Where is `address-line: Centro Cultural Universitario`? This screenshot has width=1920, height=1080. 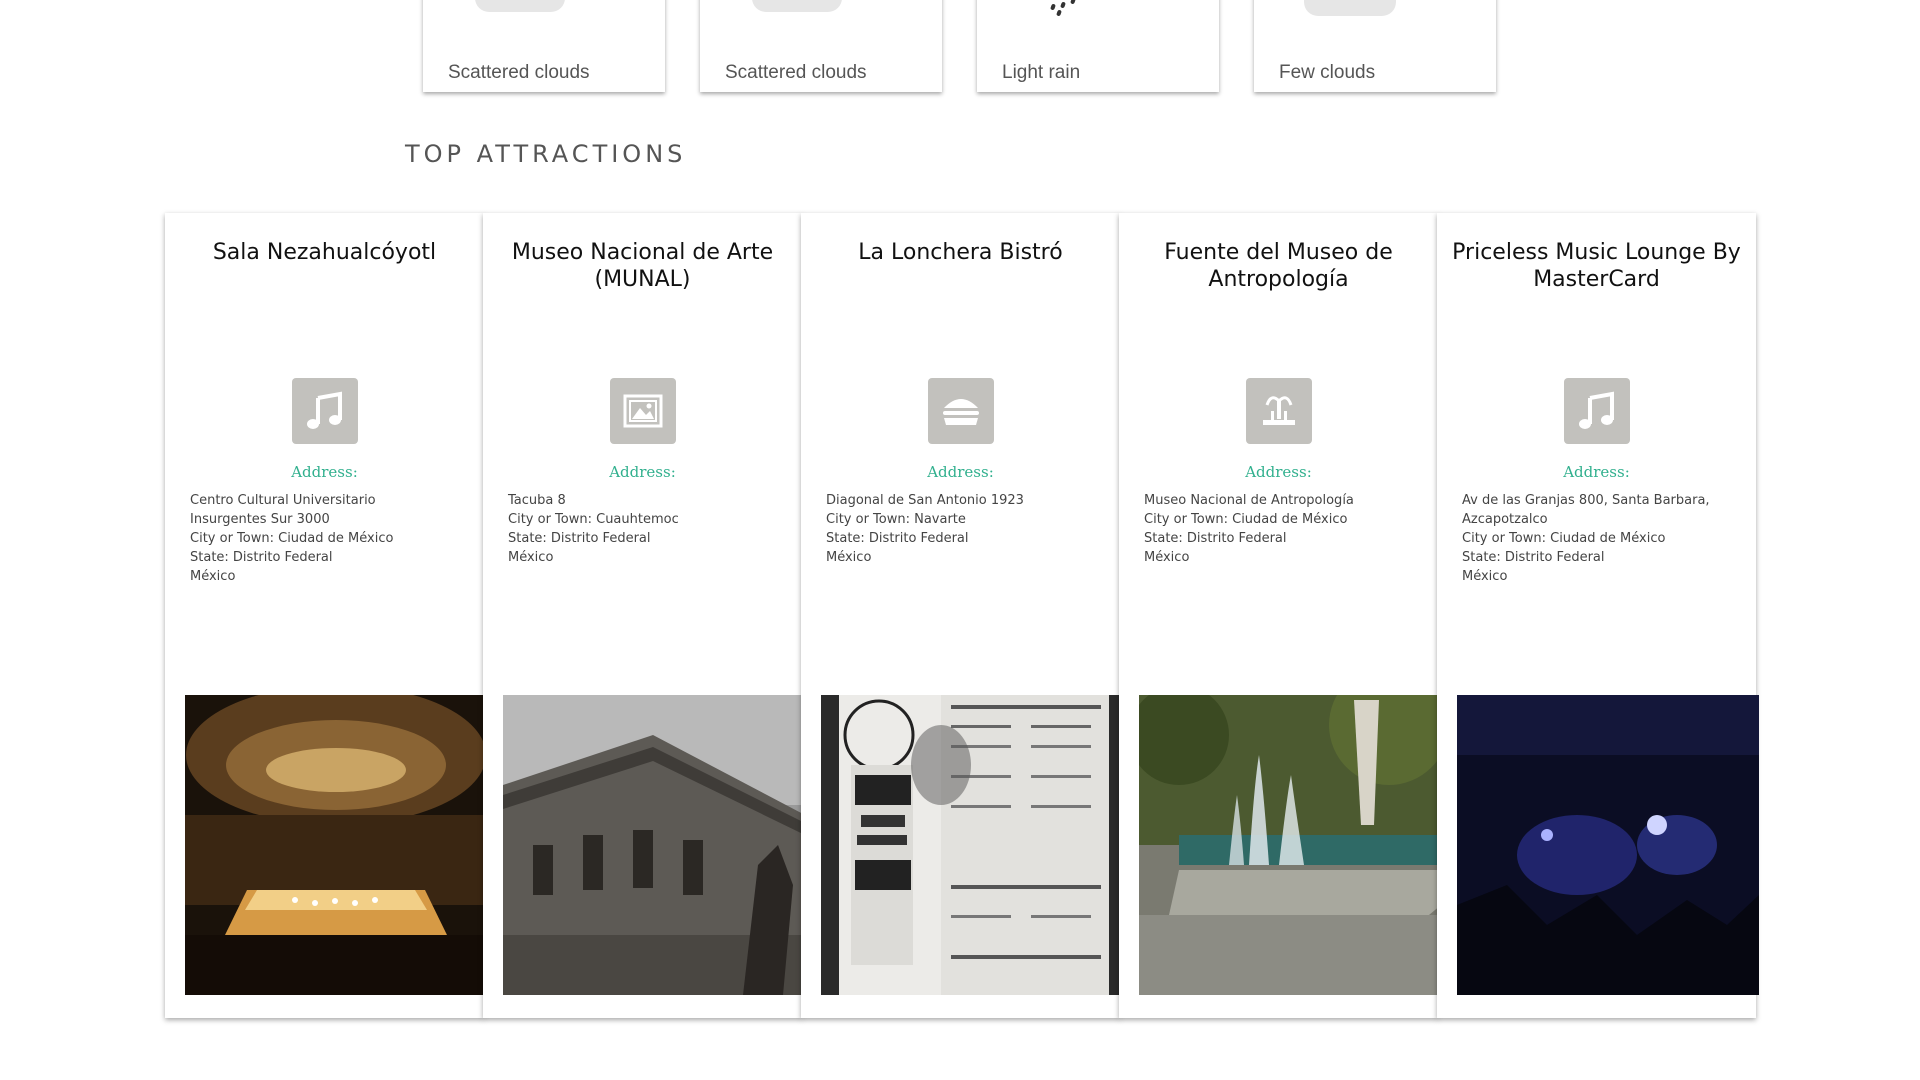
address-line: Centro Cultural Universitario is located at coordinates (283, 500).